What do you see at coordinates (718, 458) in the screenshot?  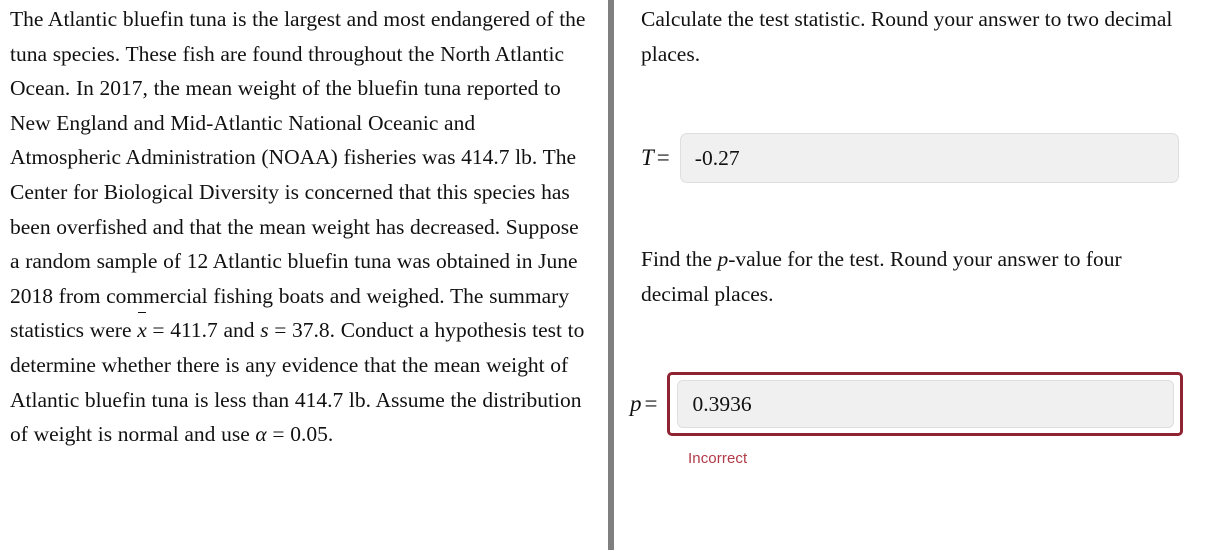 I see `p-value-feedback-status: Incorrect` at bounding box center [718, 458].